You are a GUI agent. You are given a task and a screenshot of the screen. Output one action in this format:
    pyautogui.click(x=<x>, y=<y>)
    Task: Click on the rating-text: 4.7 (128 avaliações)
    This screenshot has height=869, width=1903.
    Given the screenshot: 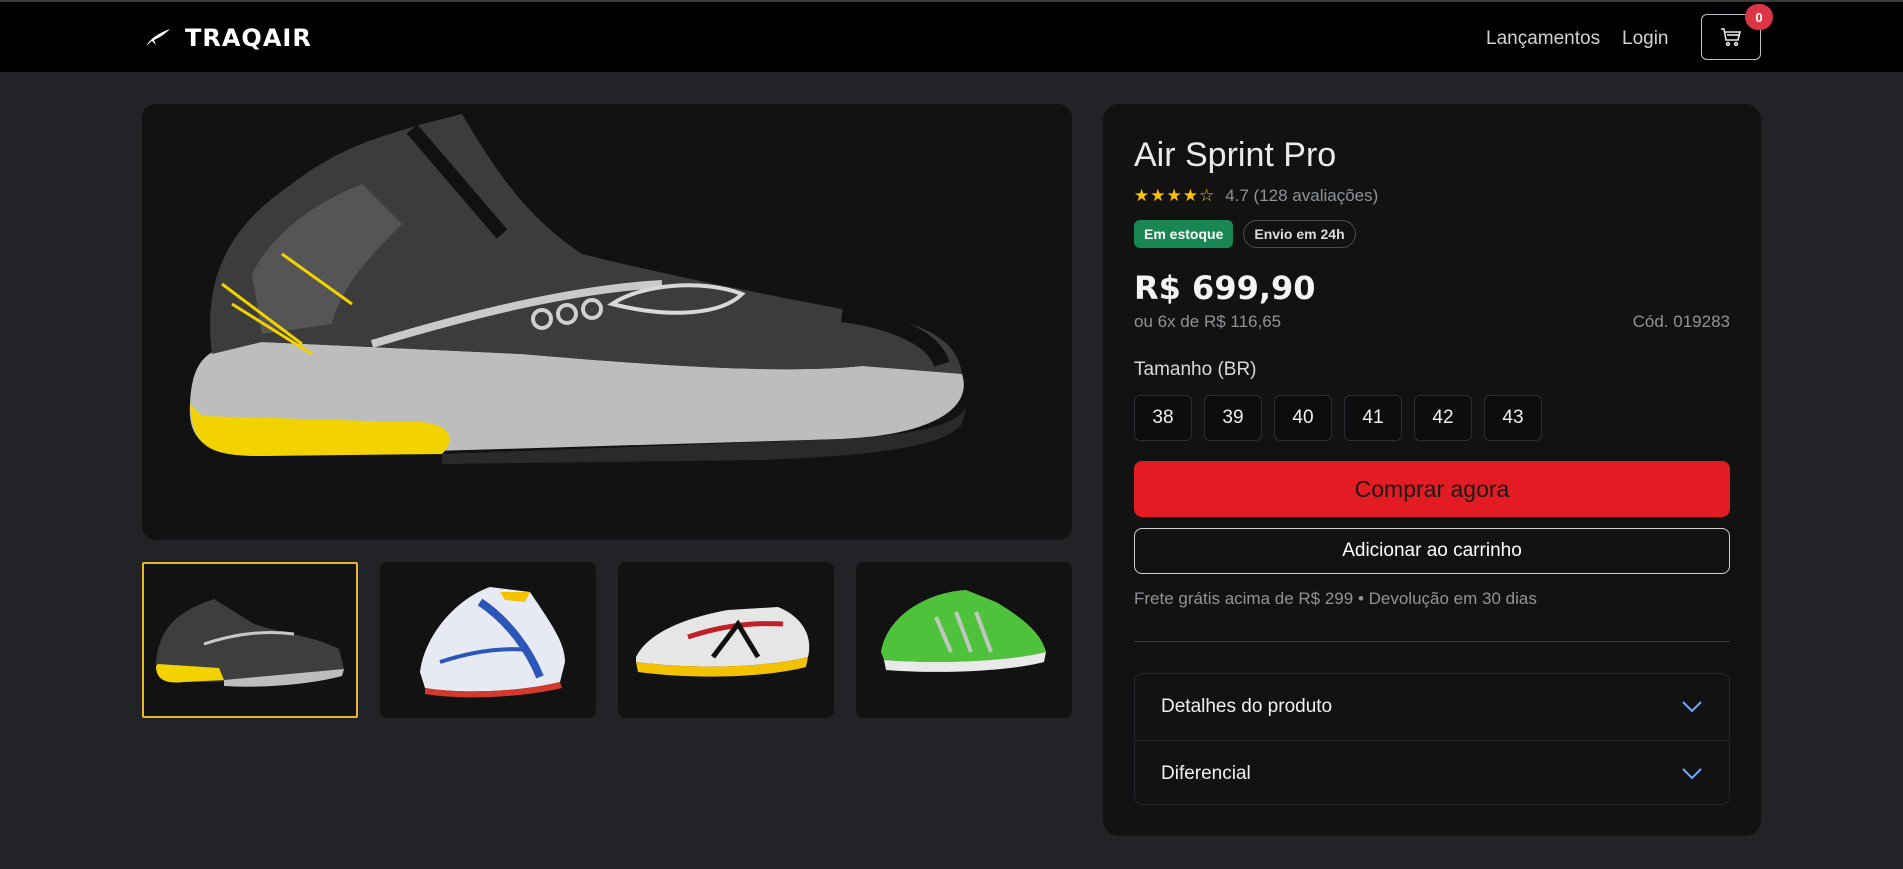 What is the action you would take?
    pyautogui.click(x=1302, y=195)
    